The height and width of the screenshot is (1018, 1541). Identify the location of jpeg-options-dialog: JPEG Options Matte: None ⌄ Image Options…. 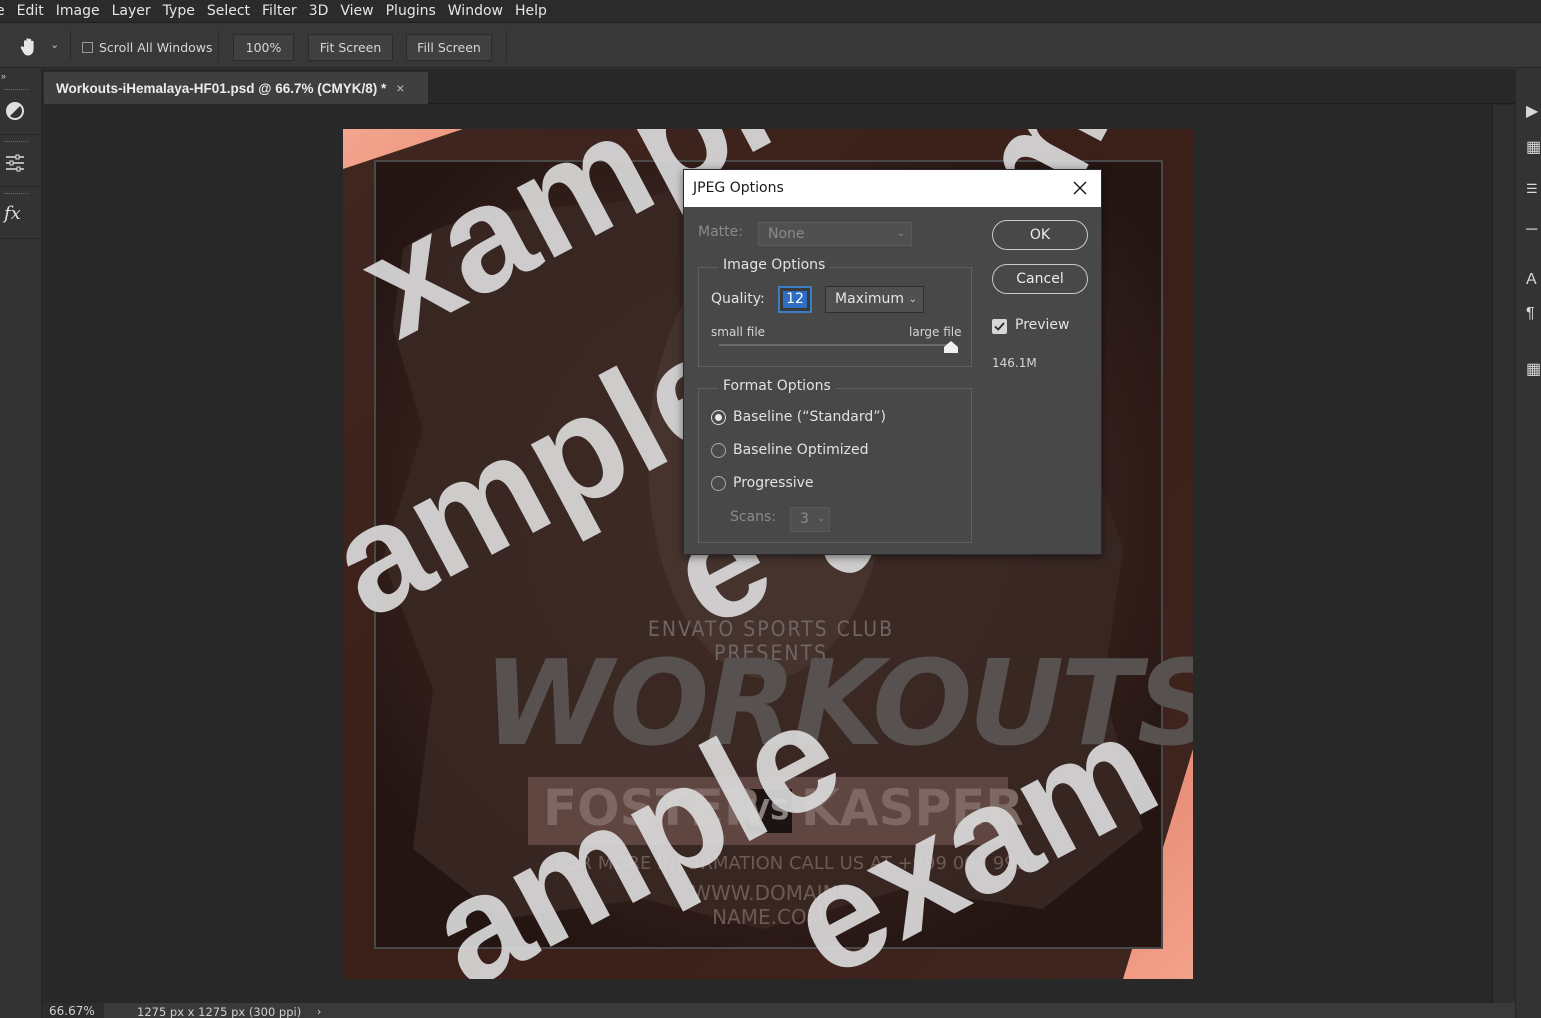
(892, 362).